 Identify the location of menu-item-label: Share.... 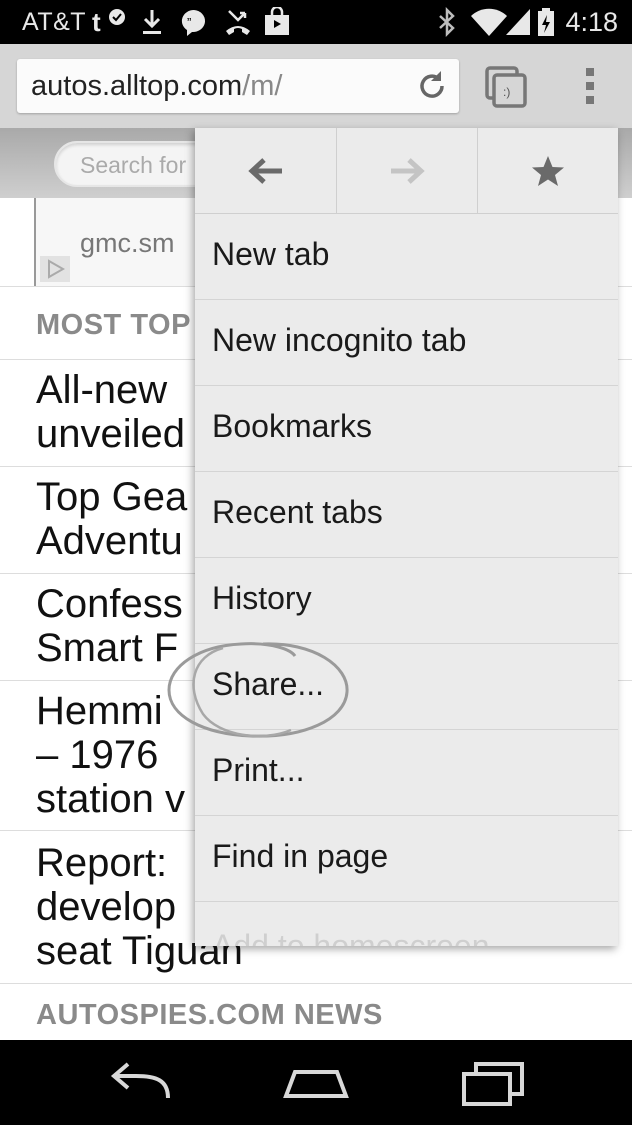
(268, 684).